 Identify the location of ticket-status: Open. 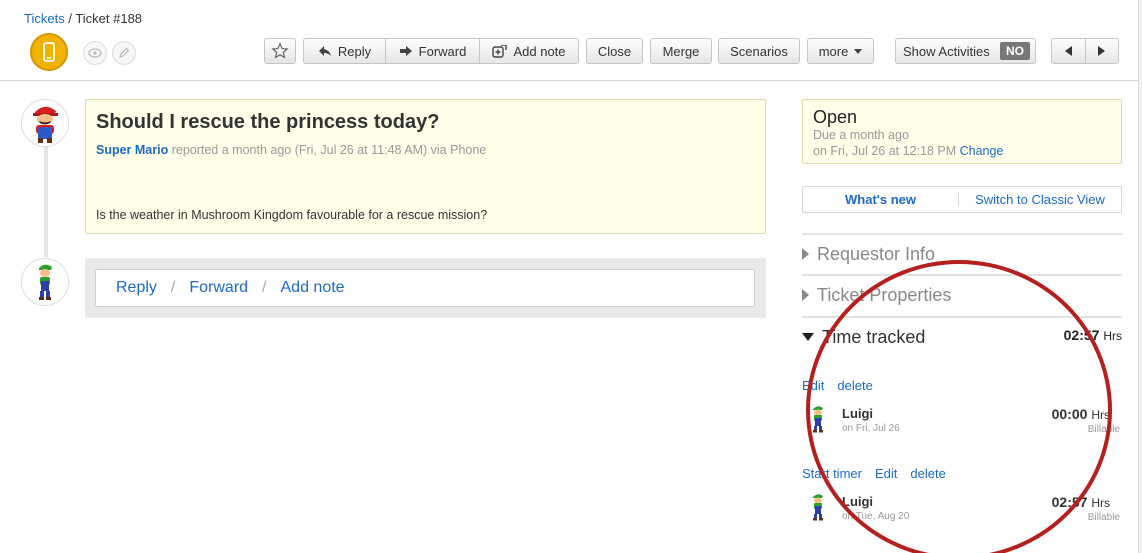
(835, 117).